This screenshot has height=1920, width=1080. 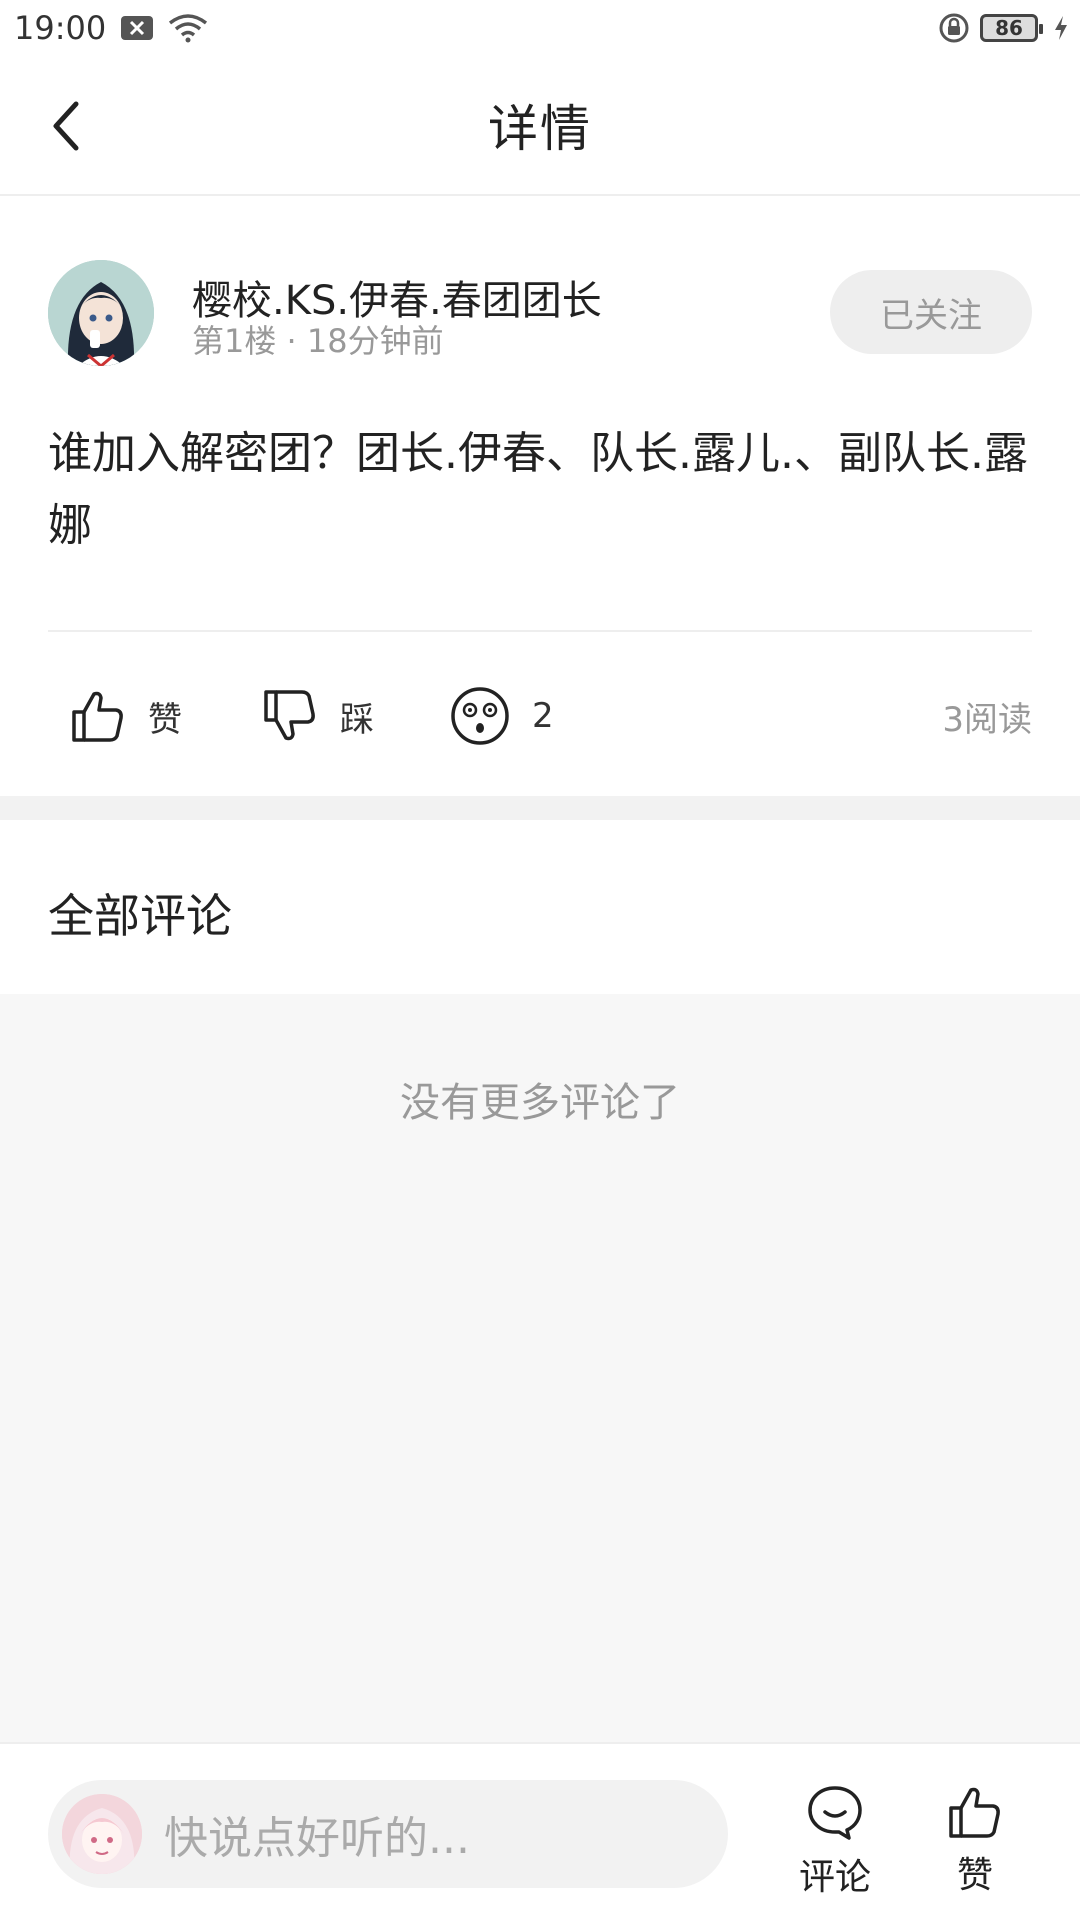 I want to click on status-time: 19:00, so click(x=60, y=28).